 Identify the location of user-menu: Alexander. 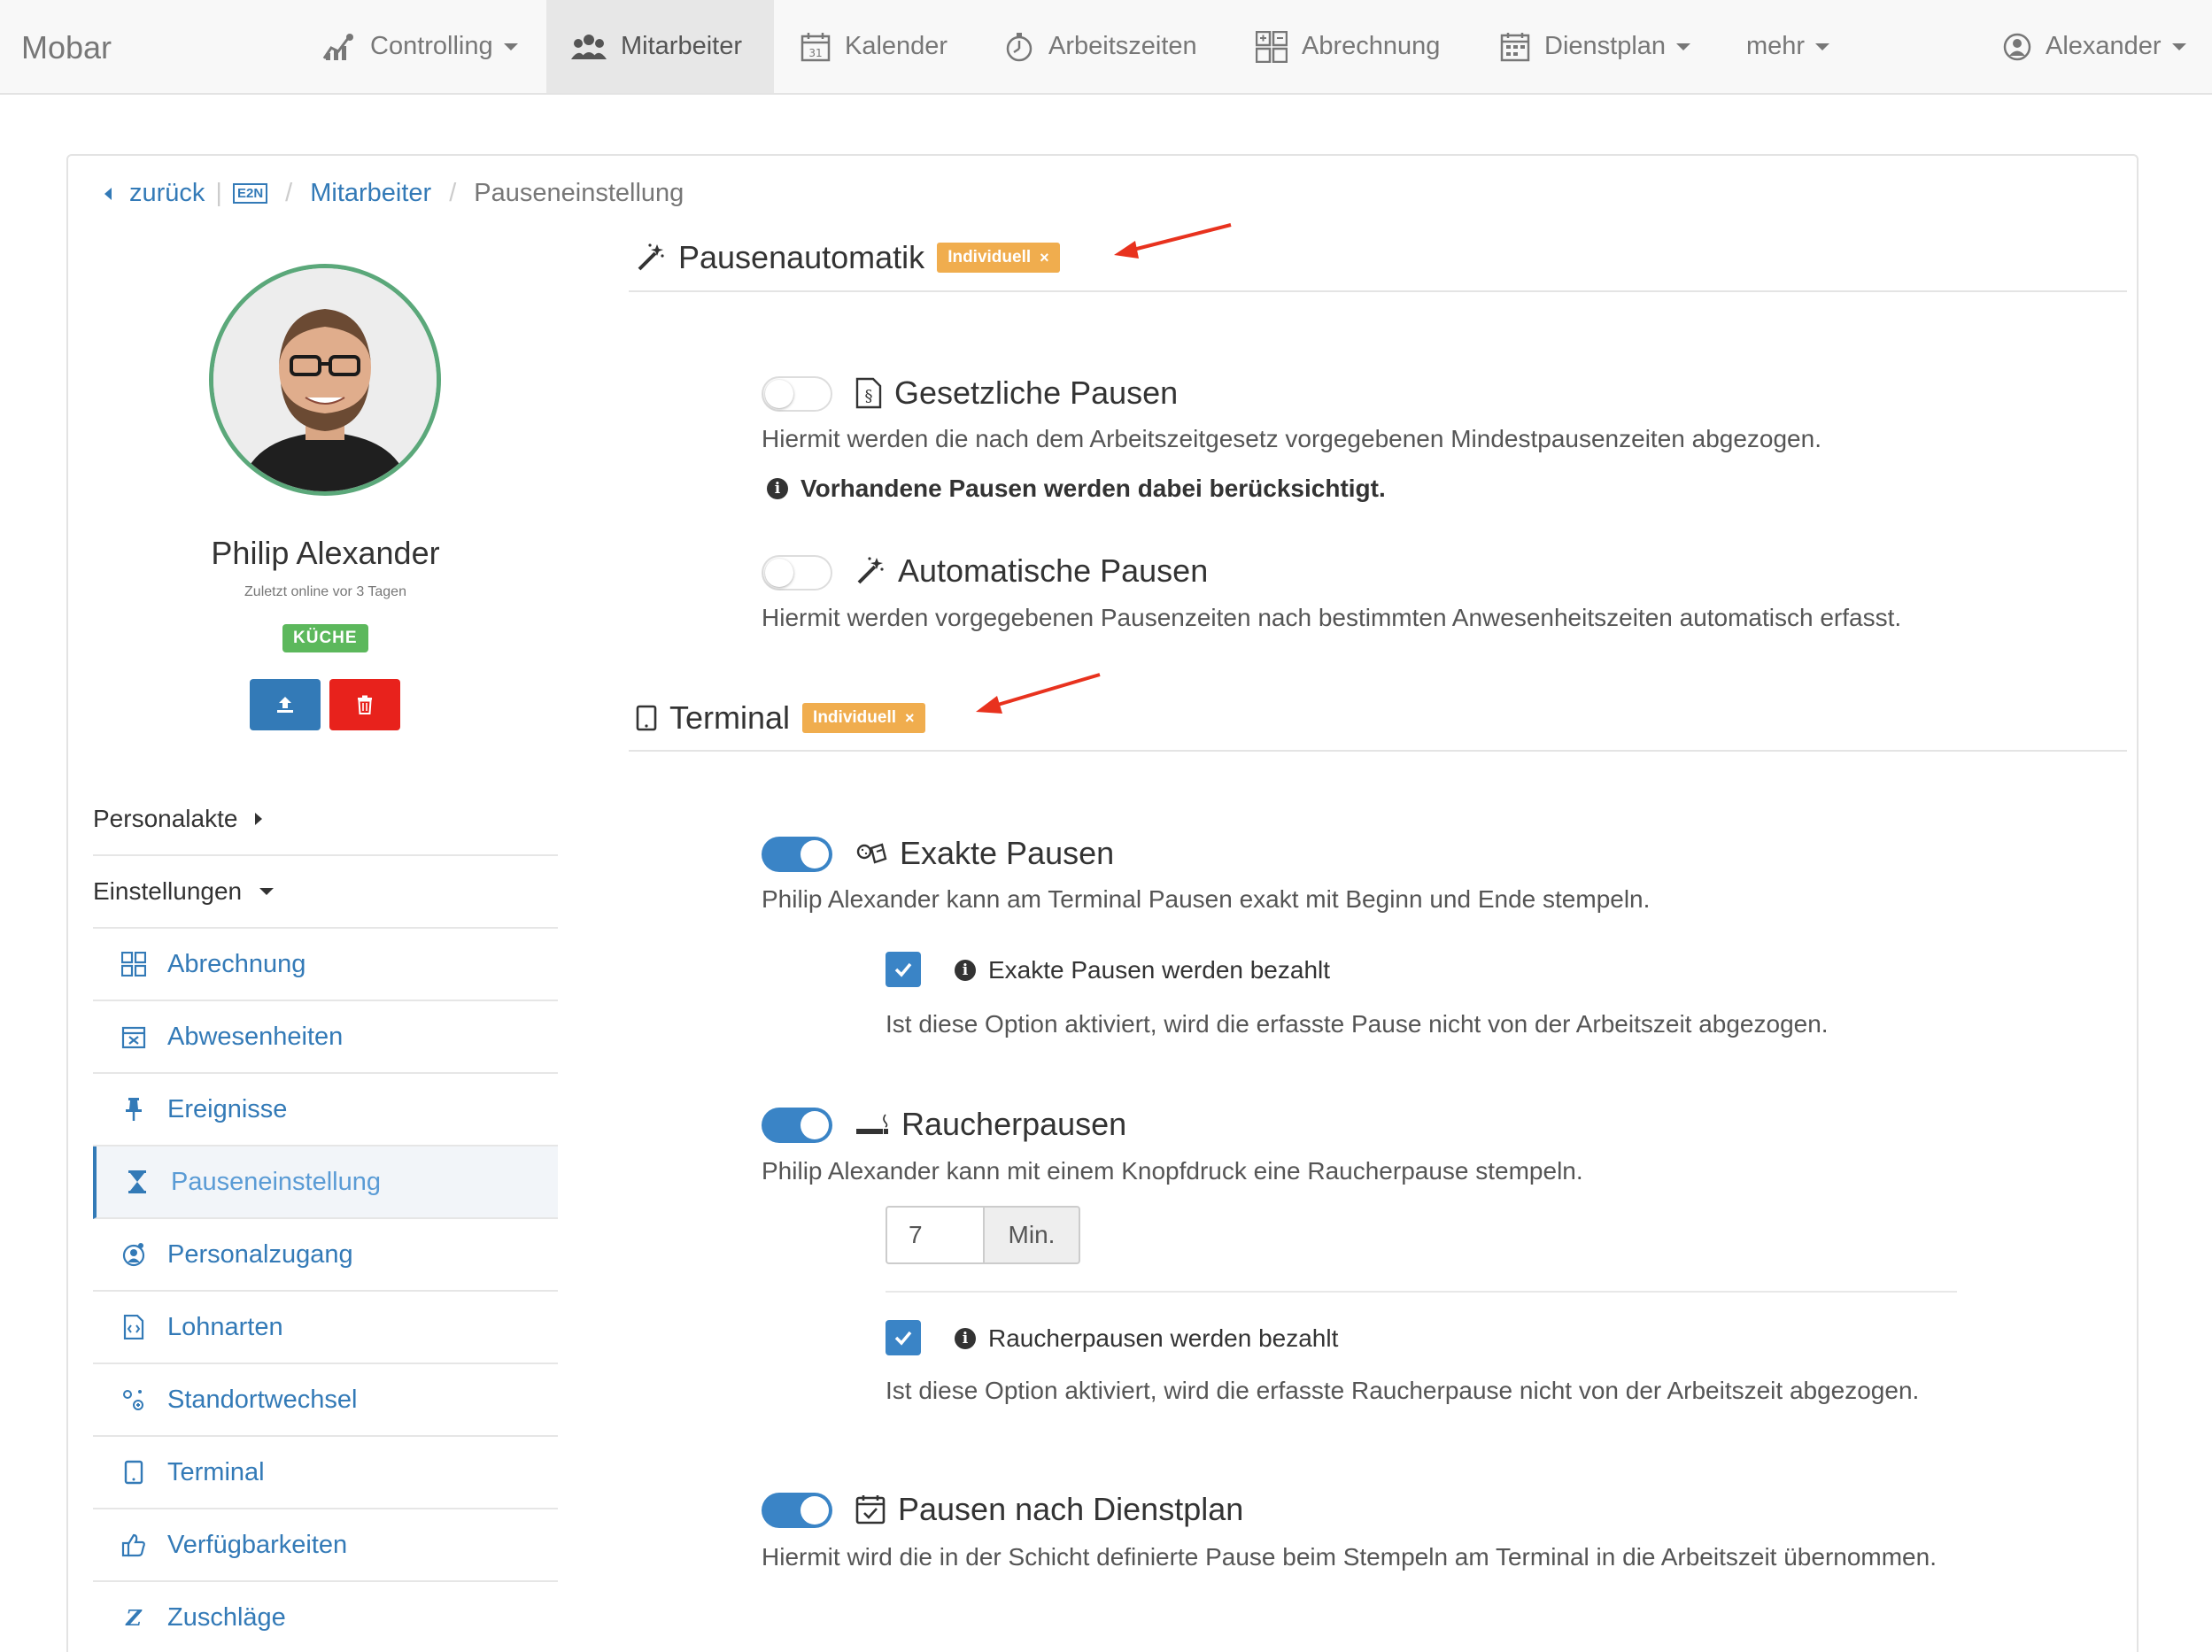
(2094, 46).